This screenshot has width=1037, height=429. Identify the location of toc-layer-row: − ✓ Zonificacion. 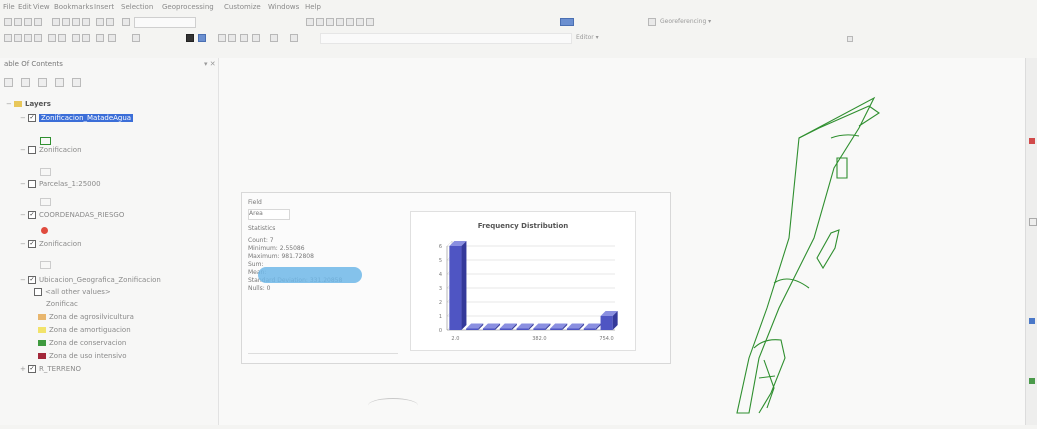
(51, 246).